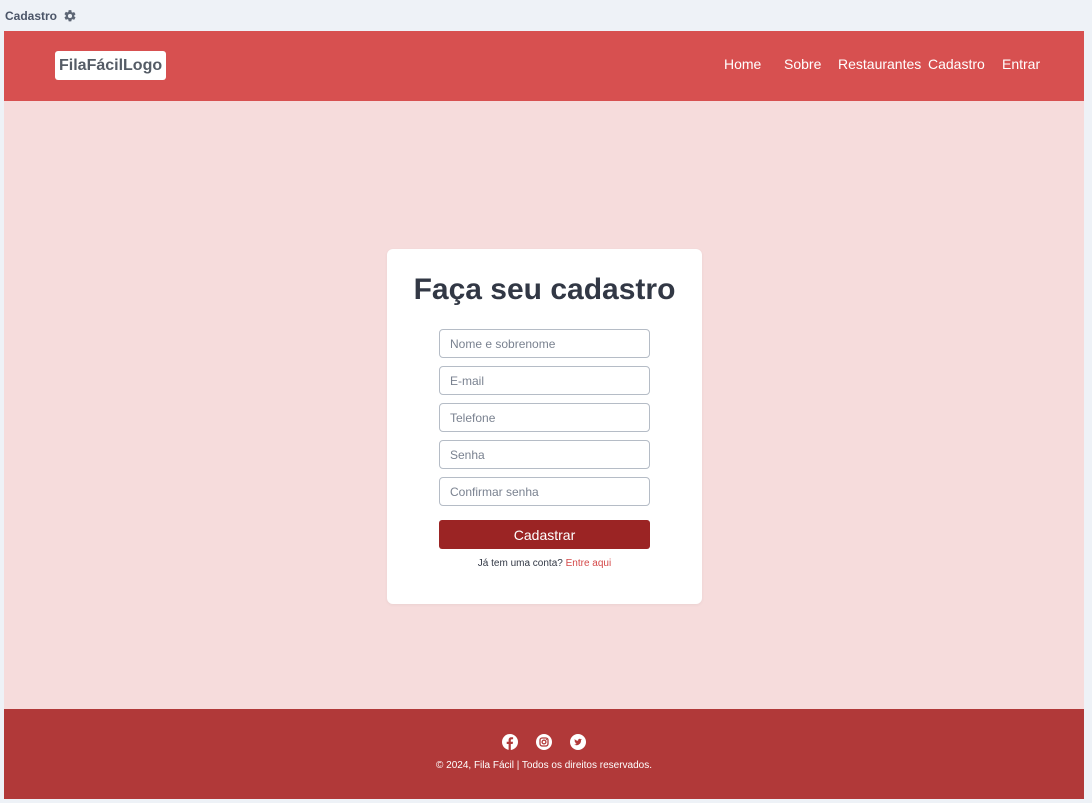  What do you see at coordinates (544, 289) in the screenshot?
I see `form-title: Faça seu cadastro` at bounding box center [544, 289].